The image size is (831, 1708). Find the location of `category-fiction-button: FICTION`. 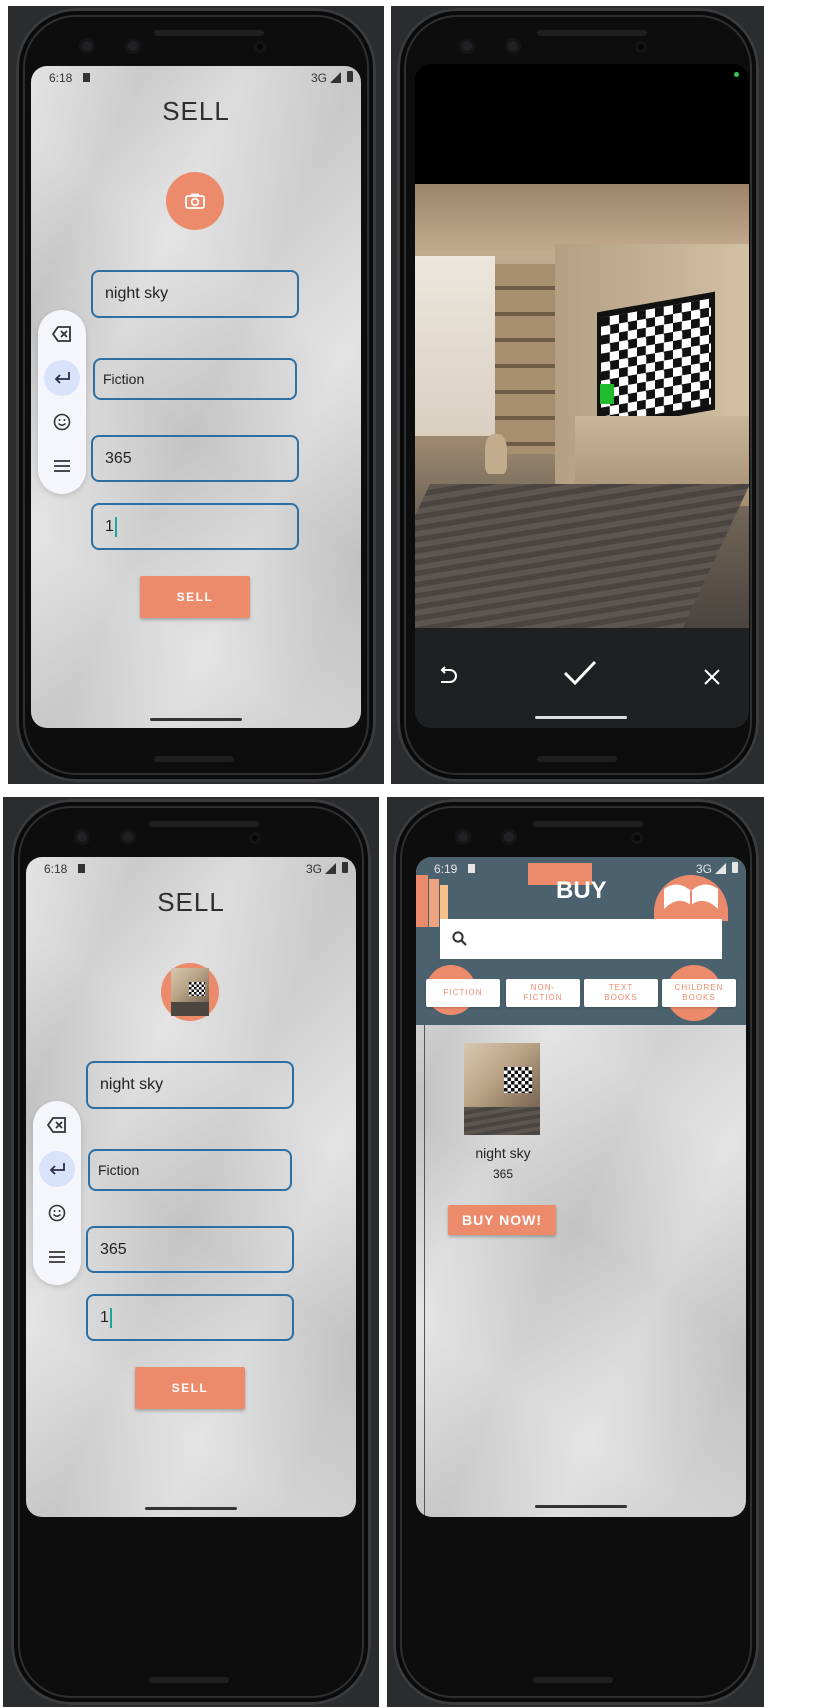

category-fiction-button: FICTION is located at coordinates (463, 993).